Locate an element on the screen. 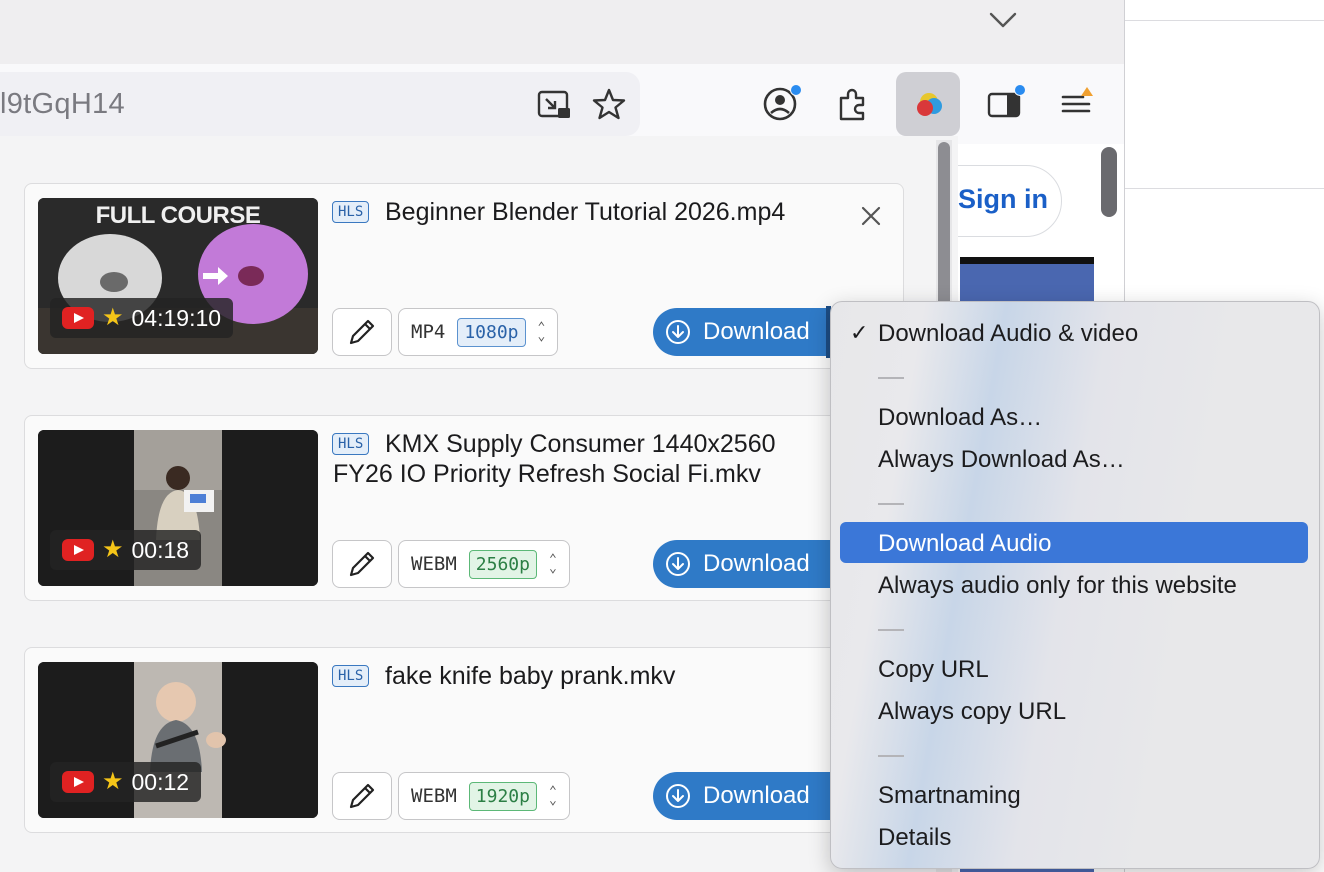 This screenshot has width=1324, height=872. format-select: MP4 1080p ⌃ ⌄ is located at coordinates (478, 332).